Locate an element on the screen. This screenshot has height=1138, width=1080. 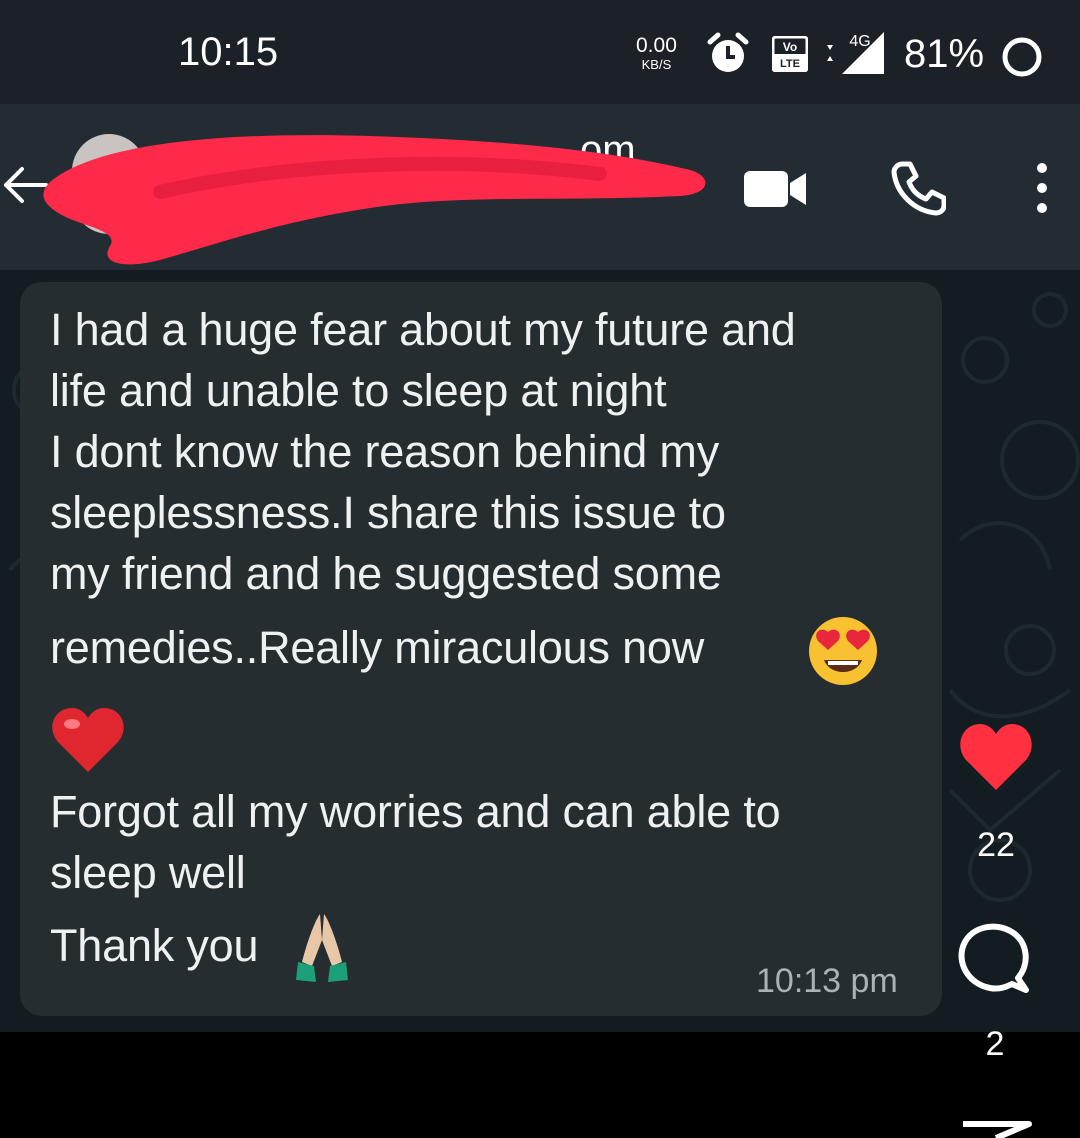
network-speed-value: 0.00 is located at coordinates (656, 45).